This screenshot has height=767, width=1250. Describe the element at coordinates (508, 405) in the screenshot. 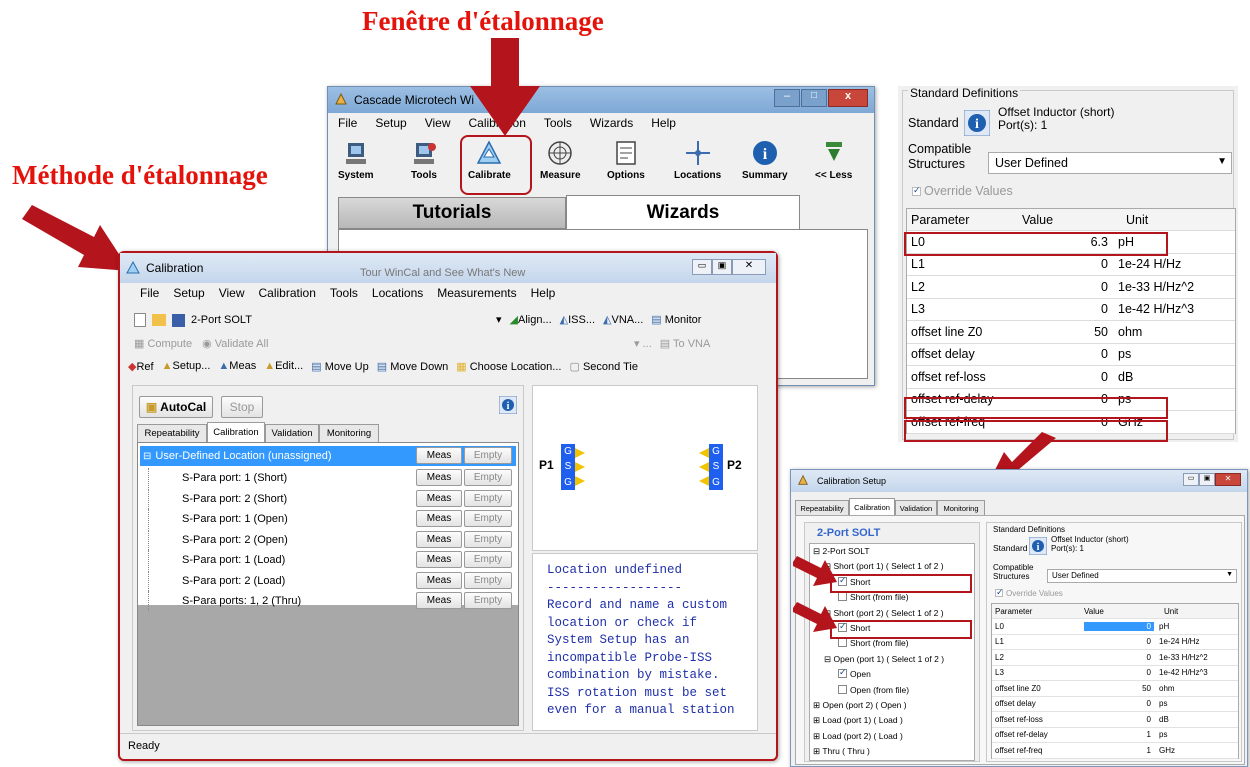

I see `info-icon-small: i` at that location.